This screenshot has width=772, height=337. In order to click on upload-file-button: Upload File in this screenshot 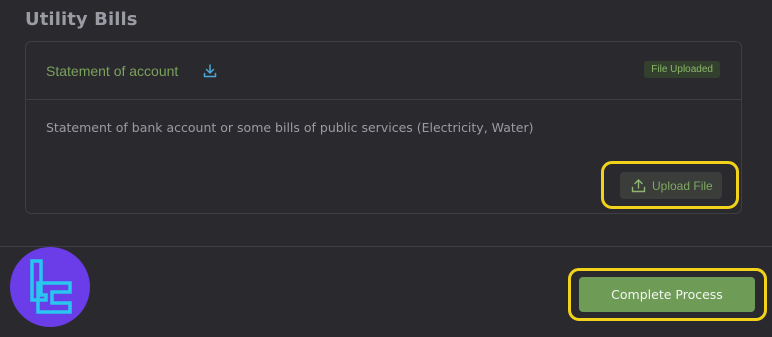, I will do `click(671, 185)`.